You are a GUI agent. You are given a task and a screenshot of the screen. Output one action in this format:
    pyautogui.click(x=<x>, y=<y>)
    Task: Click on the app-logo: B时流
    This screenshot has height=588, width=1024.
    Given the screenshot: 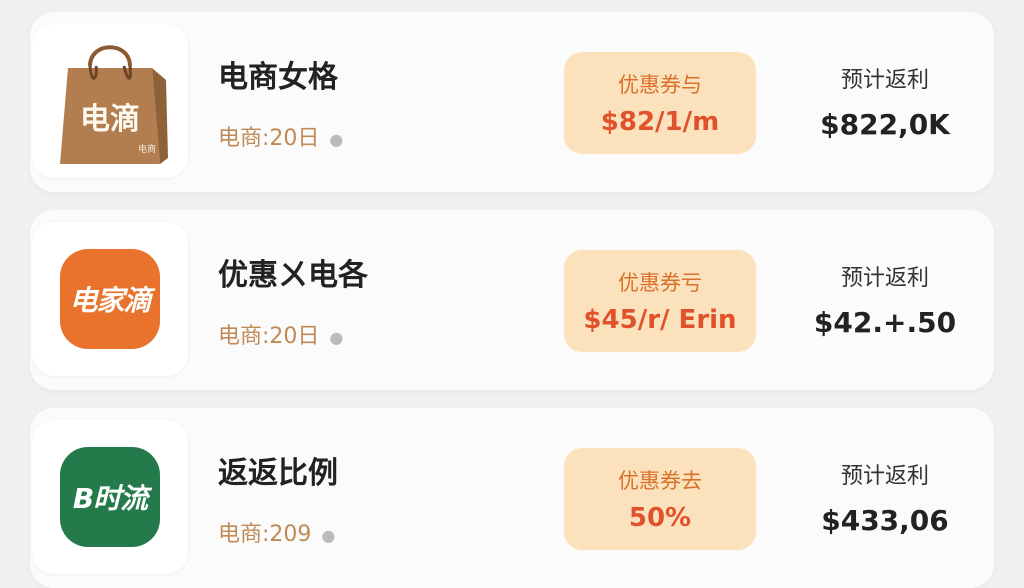 What is the action you would take?
    pyautogui.click(x=110, y=497)
    